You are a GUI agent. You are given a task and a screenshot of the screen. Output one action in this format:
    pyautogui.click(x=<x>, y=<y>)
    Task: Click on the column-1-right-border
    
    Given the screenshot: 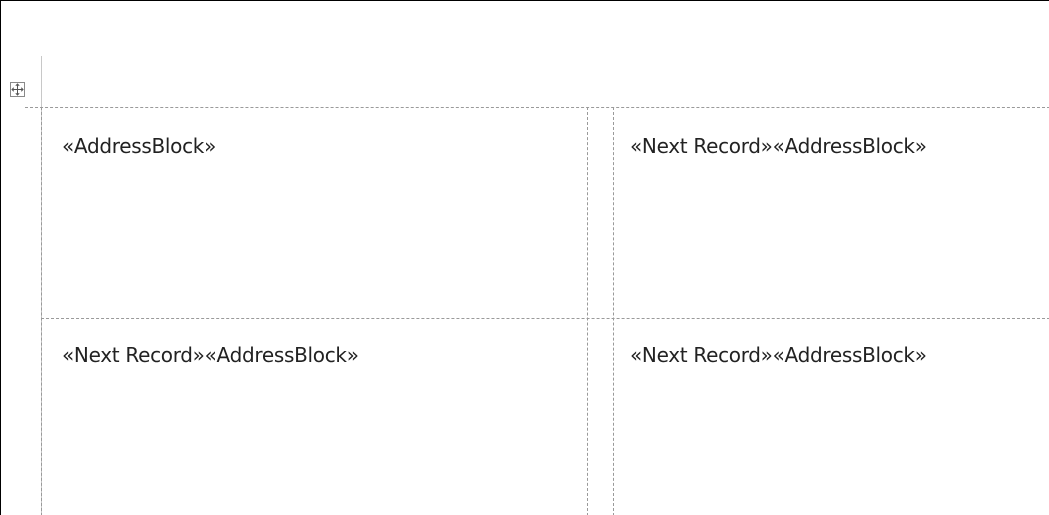 What is the action you would take?
    pyautogui.click(x=587, y=311)
    